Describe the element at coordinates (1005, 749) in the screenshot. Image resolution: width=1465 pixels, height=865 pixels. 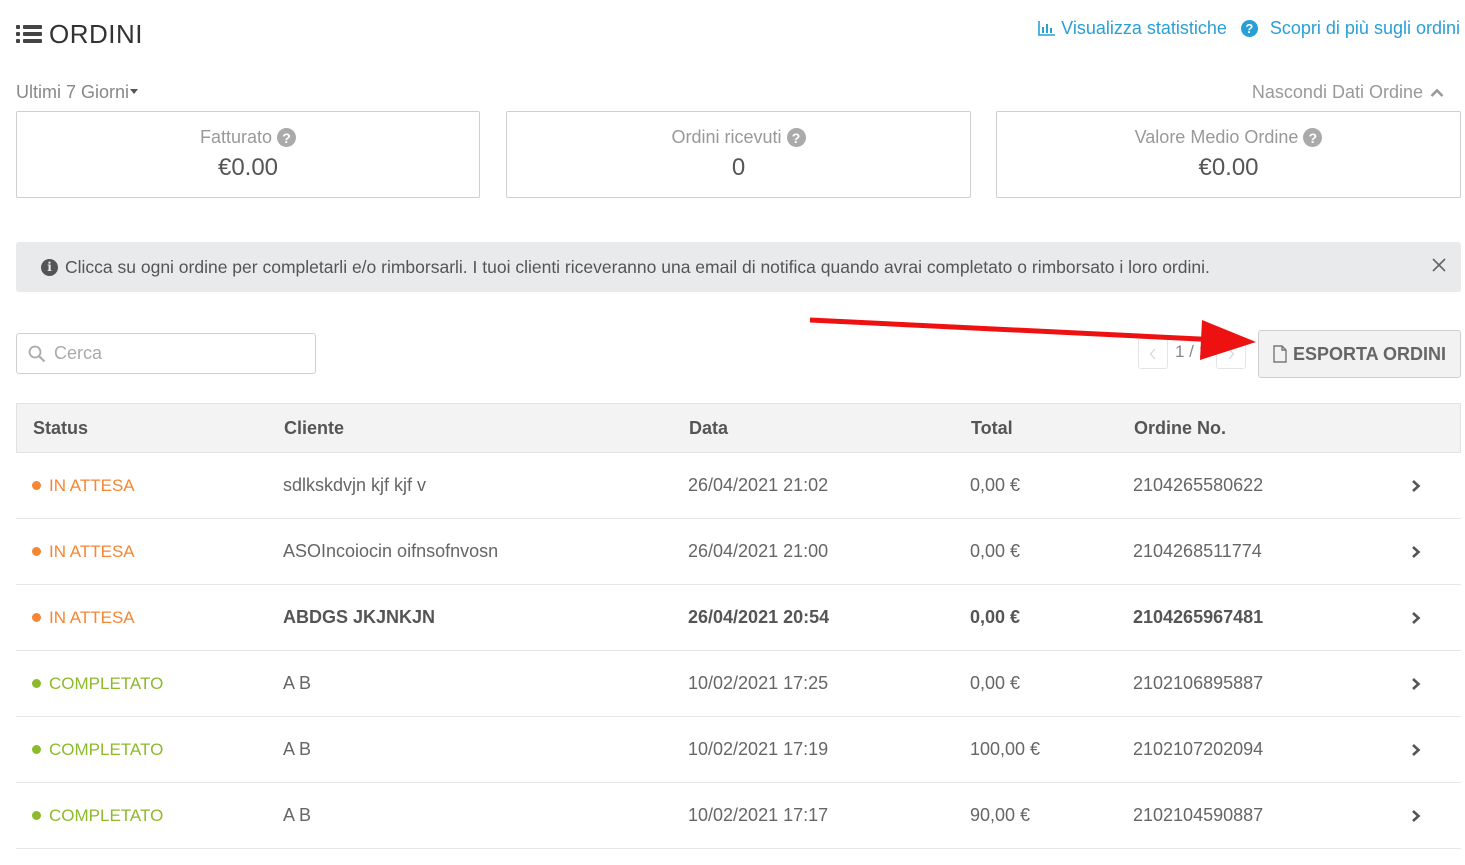
I see `total-cell: 100,00 €` at that location.